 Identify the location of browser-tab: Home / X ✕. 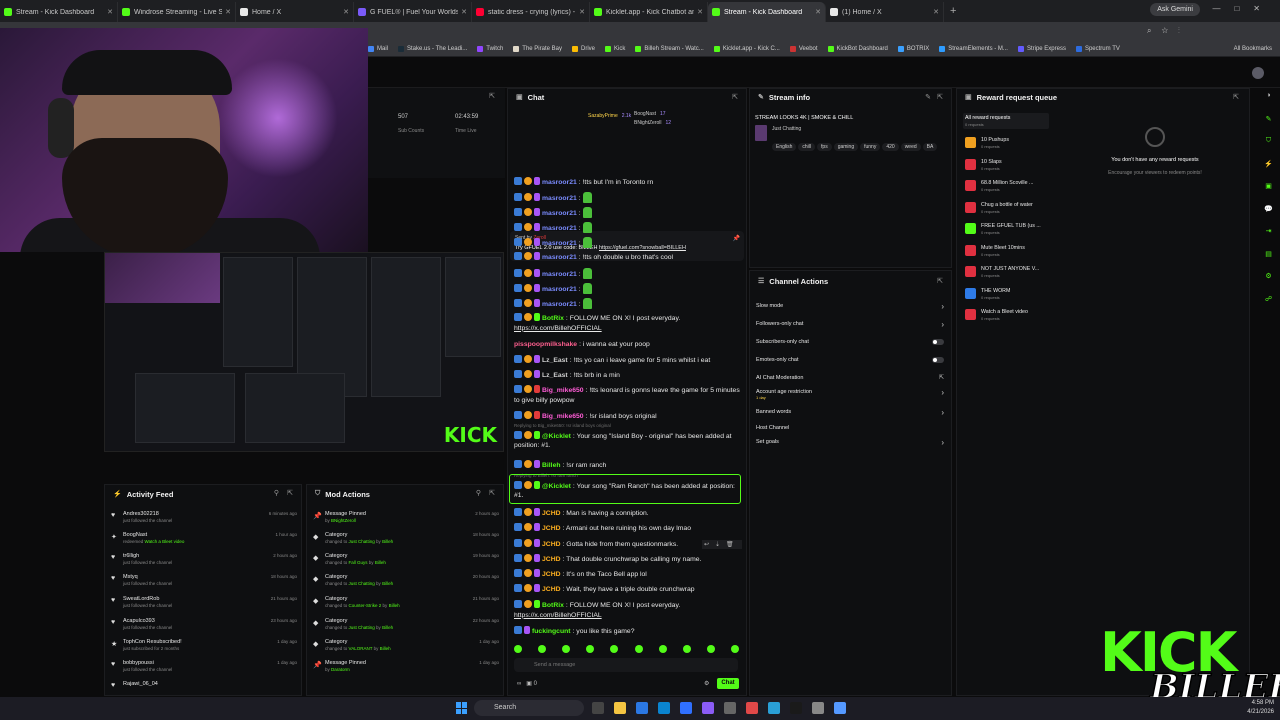
(295, 12).